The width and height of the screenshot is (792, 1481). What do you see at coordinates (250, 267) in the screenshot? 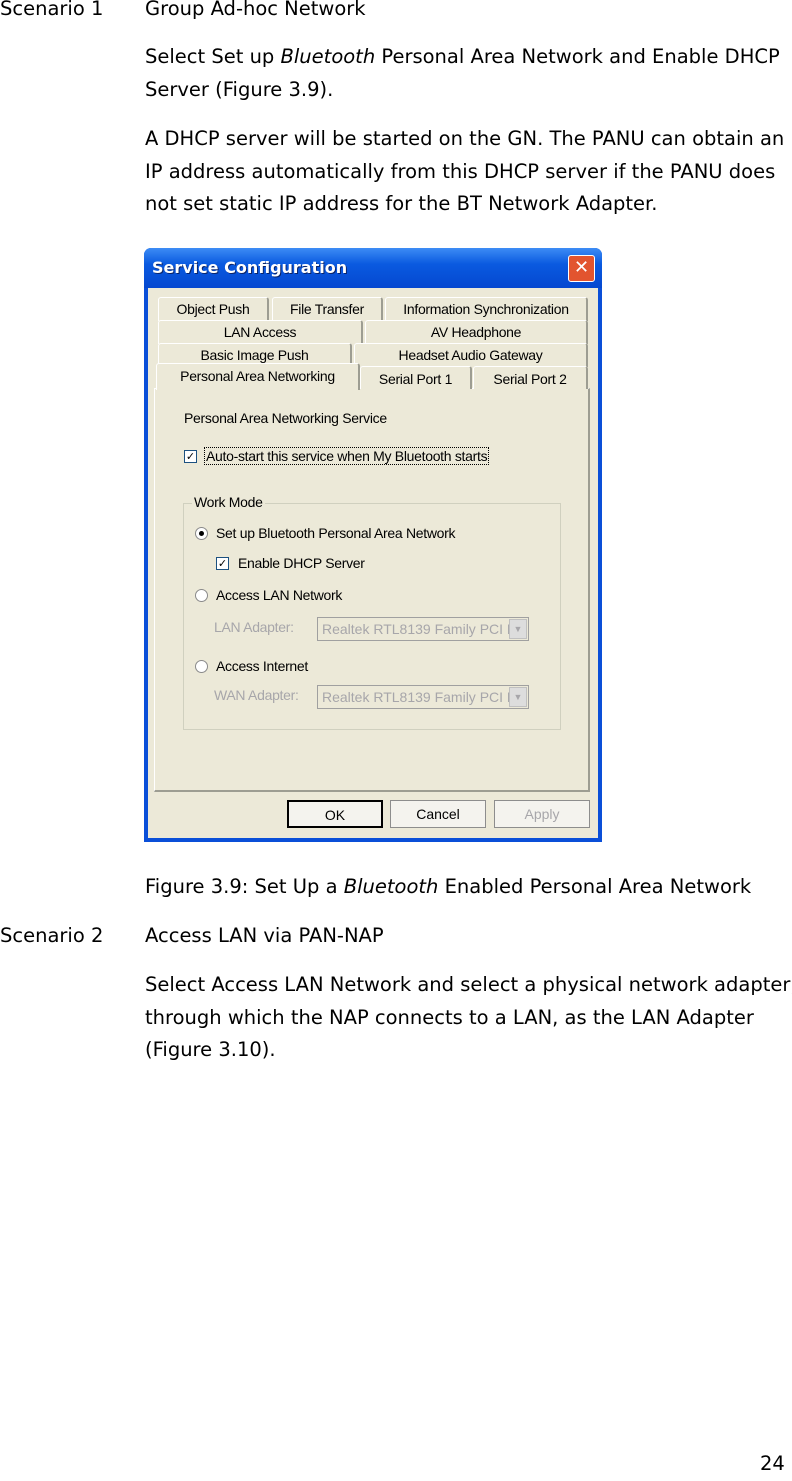
I see `dialog-title: Service Configuration` at bounding box center [250, 267].